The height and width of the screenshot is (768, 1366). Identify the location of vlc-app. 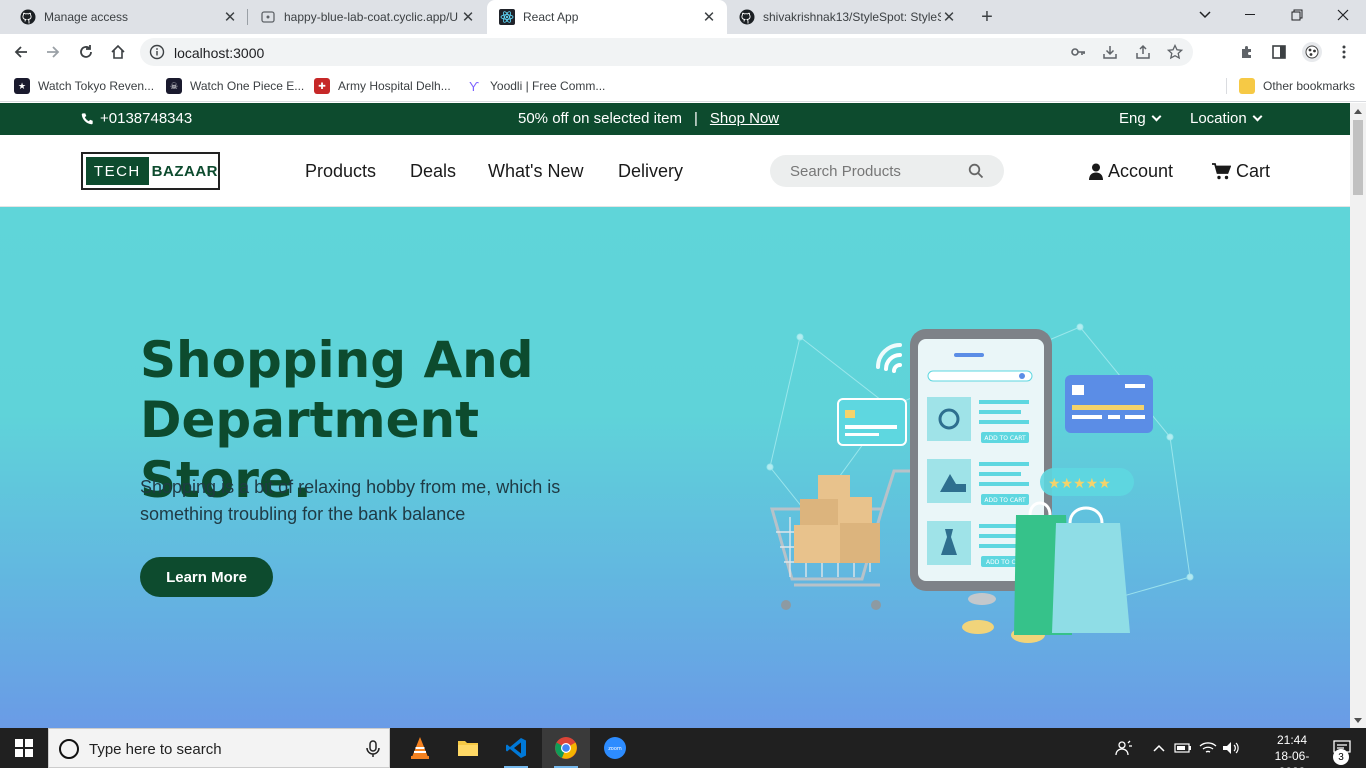
(420, 748).